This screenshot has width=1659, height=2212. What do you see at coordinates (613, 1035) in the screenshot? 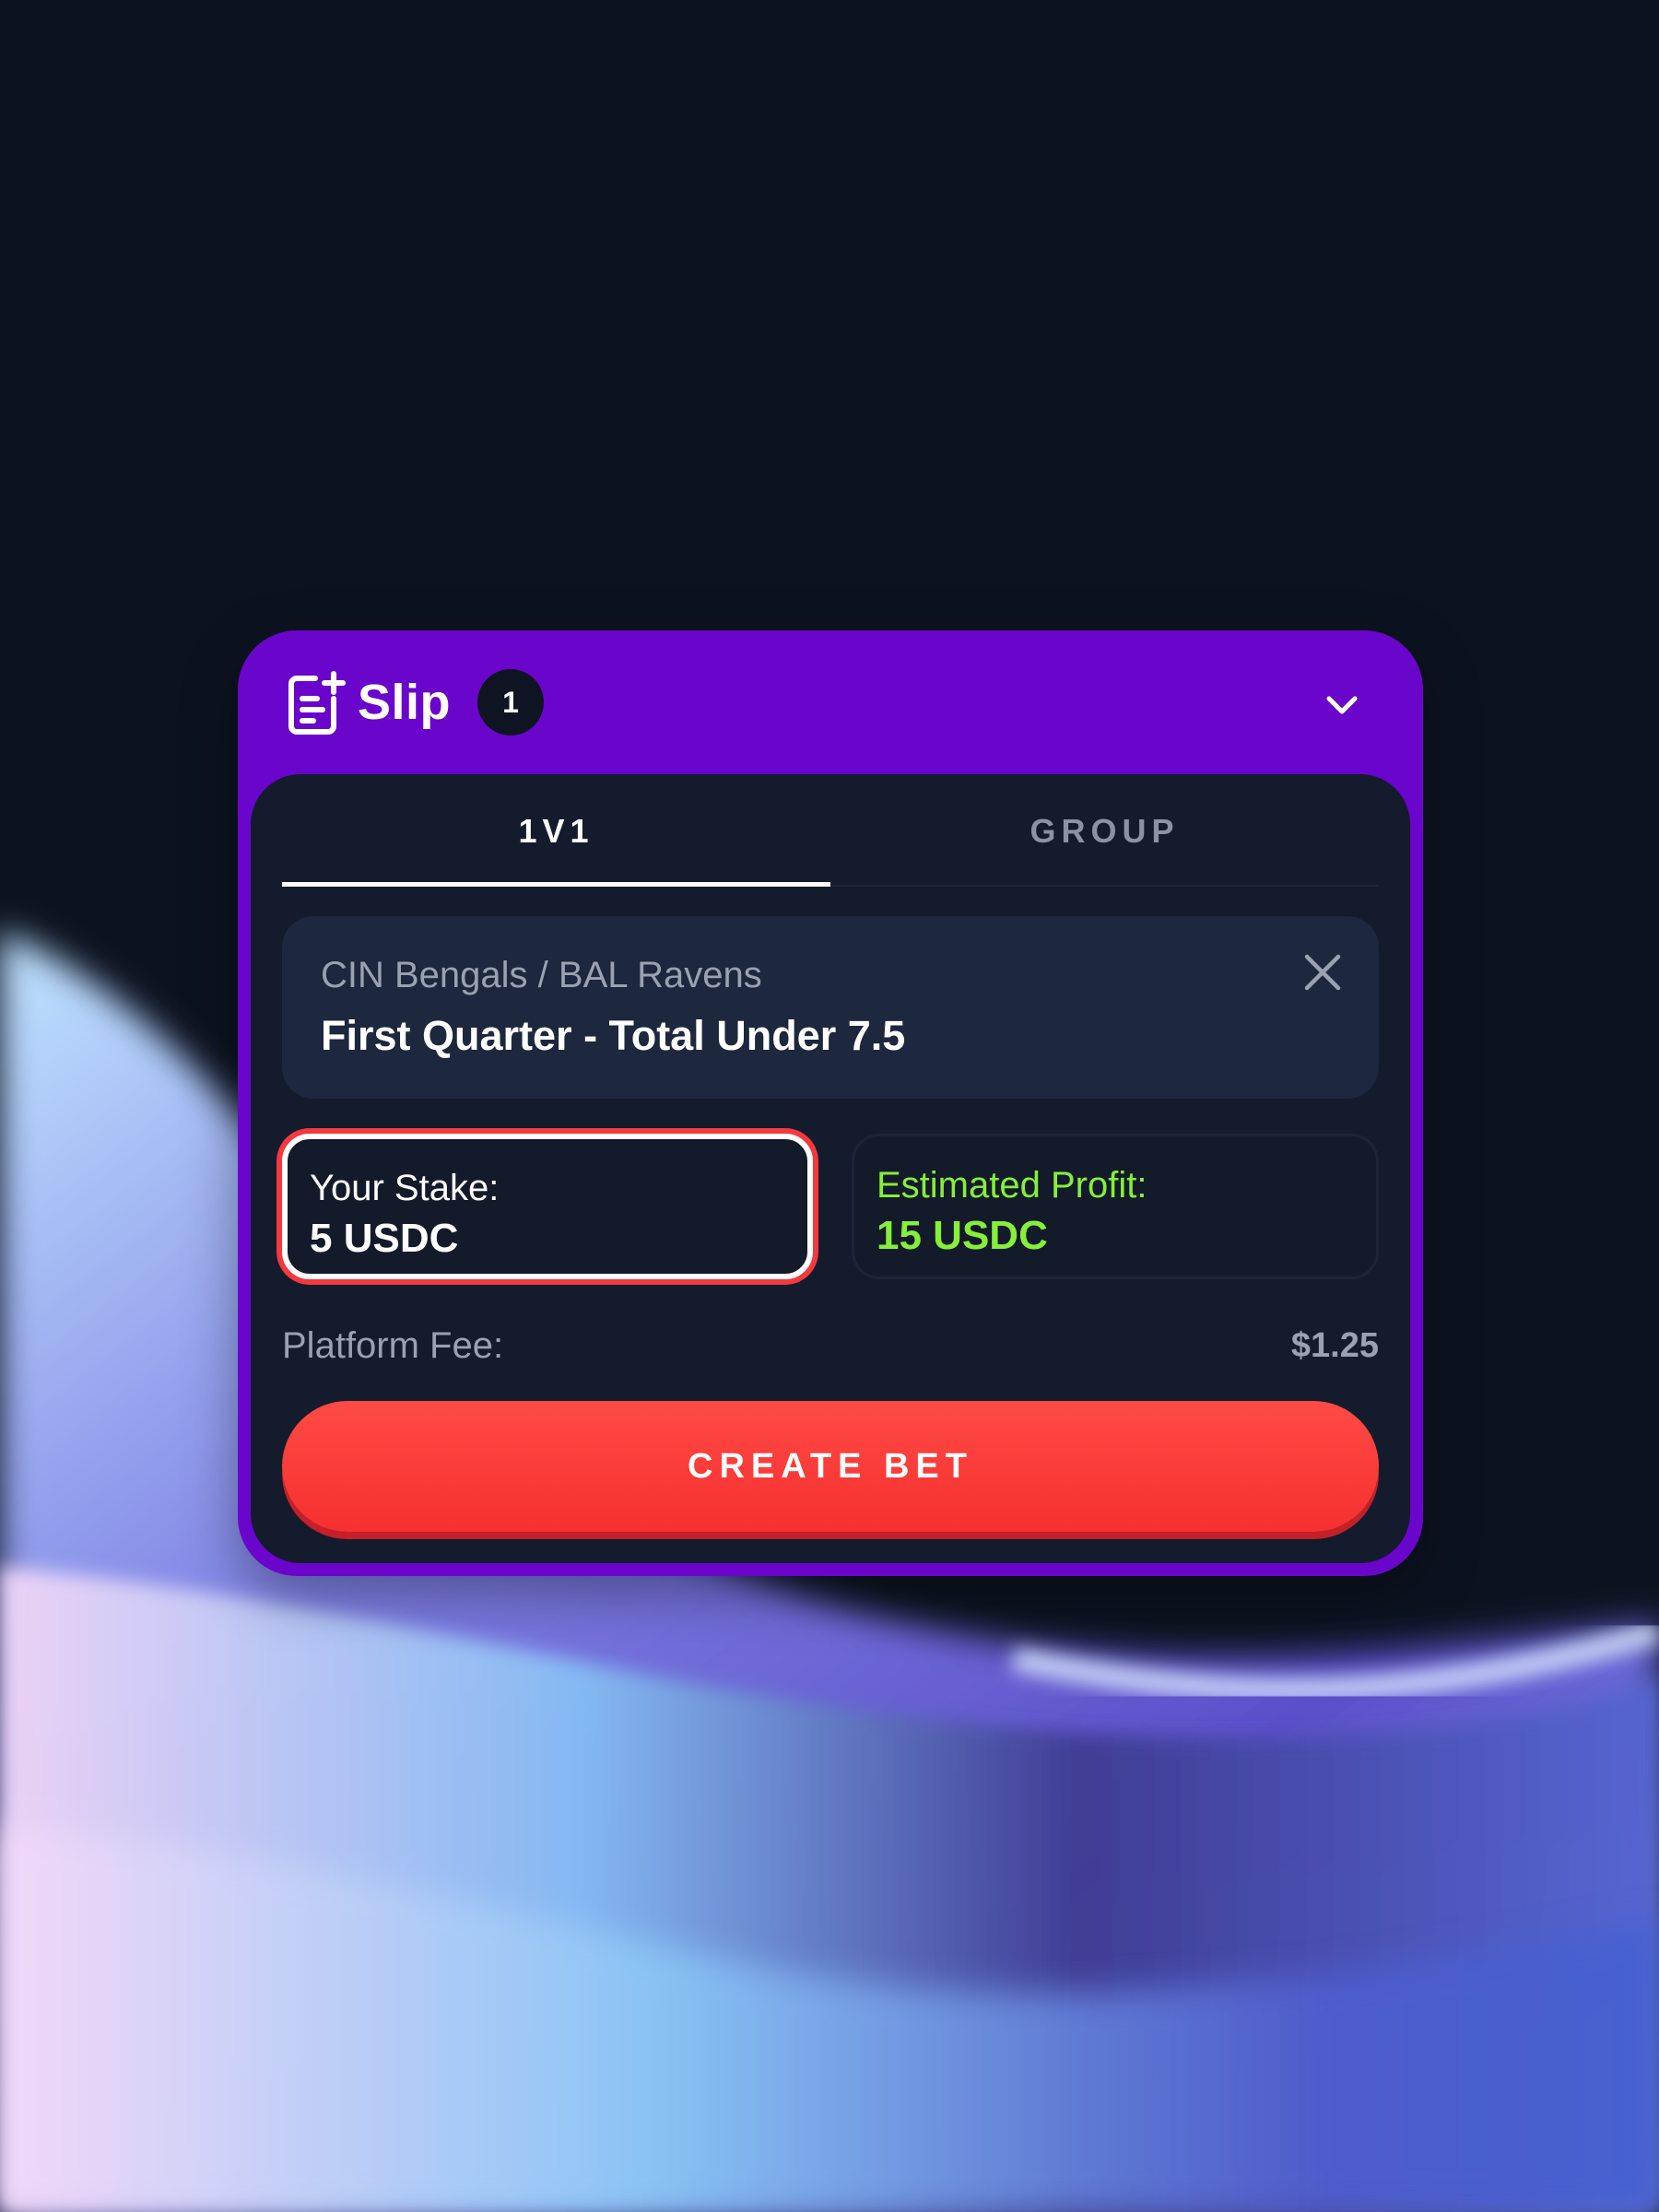
I see `bet-selection: First Quarter - Total Under 7.5` at bounding box center [613, 1035].